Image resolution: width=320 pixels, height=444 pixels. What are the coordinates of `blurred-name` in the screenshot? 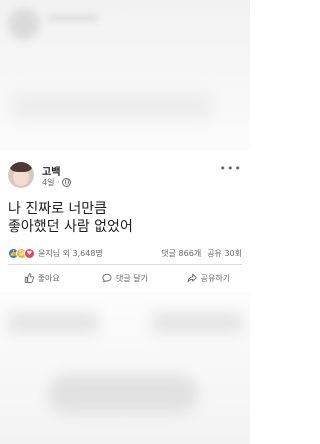 It's located at (73, 18).